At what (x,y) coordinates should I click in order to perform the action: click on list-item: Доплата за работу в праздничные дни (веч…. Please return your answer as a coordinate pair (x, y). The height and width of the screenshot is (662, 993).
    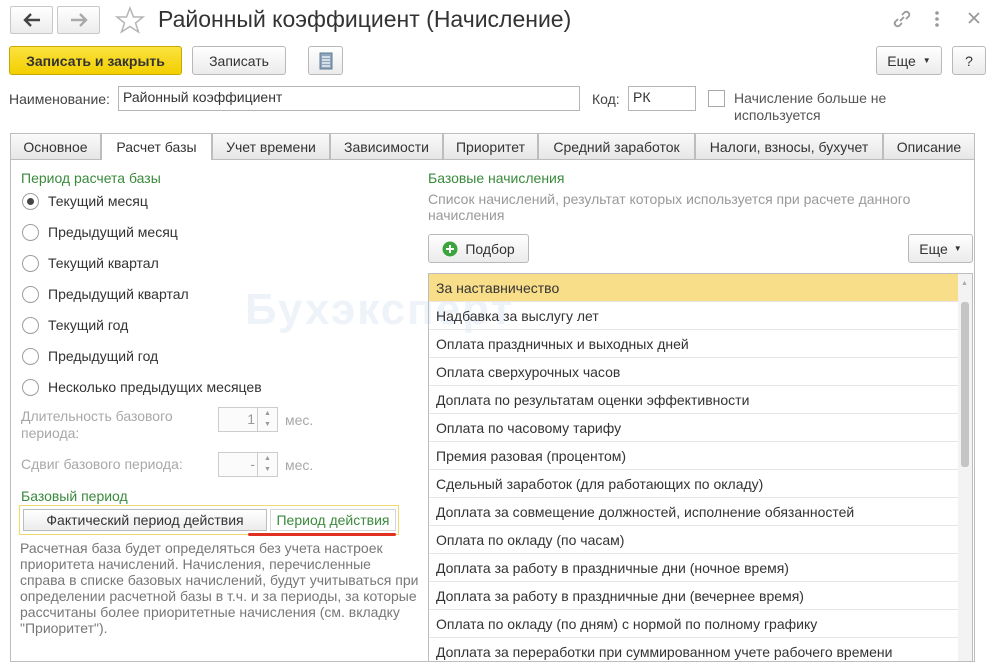
    Looking at the image, I should click on (694, 596).